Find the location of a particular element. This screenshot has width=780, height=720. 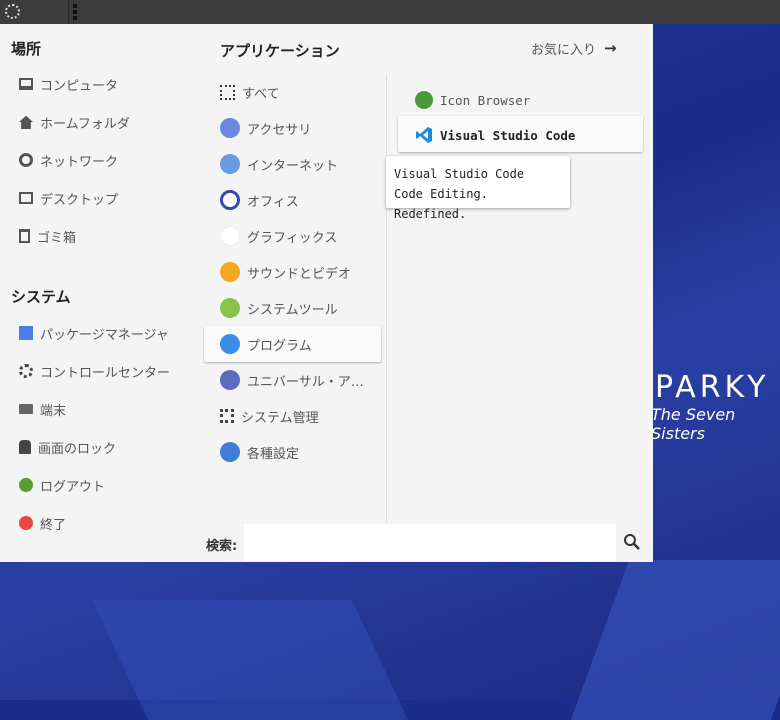

favorites-label: お気に入り is located at coordinates (564, 50).